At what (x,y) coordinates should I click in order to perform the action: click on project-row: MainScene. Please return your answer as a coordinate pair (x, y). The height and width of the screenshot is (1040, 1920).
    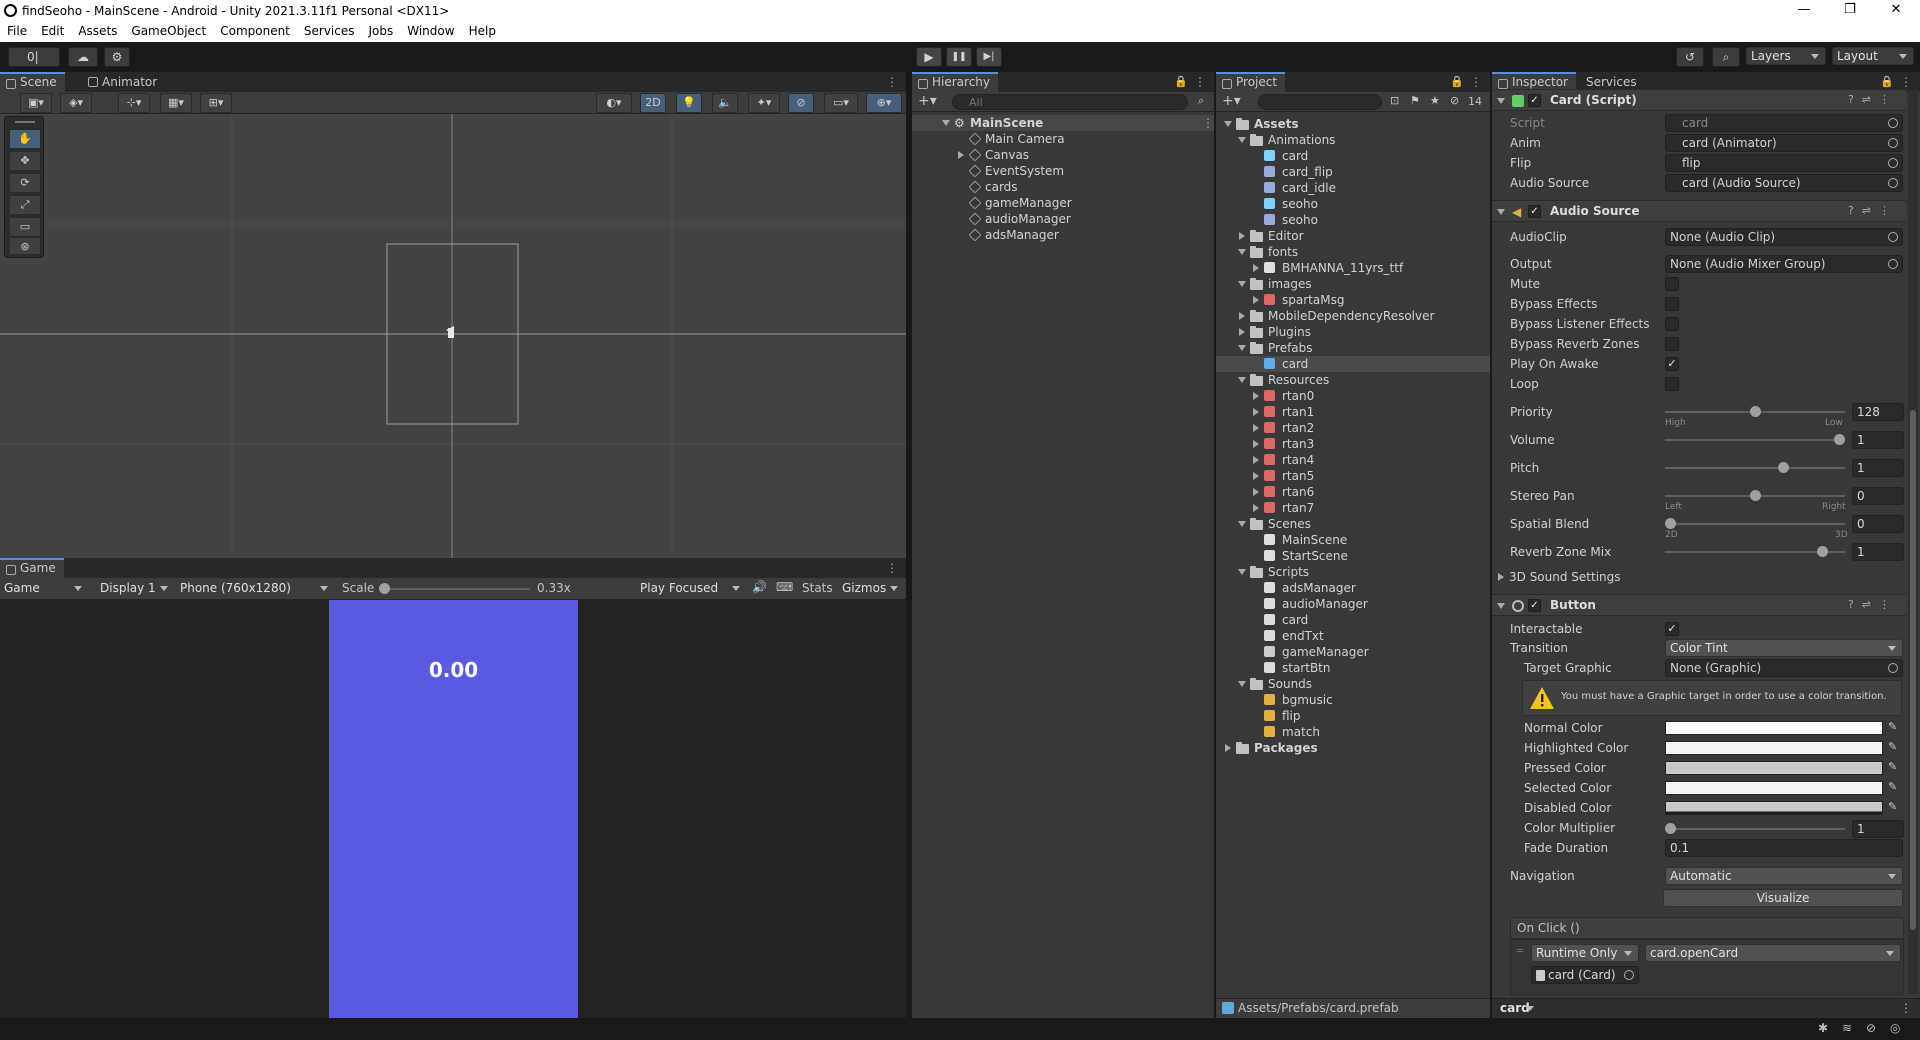
    Looking at the image, I should click on (1353, 540).